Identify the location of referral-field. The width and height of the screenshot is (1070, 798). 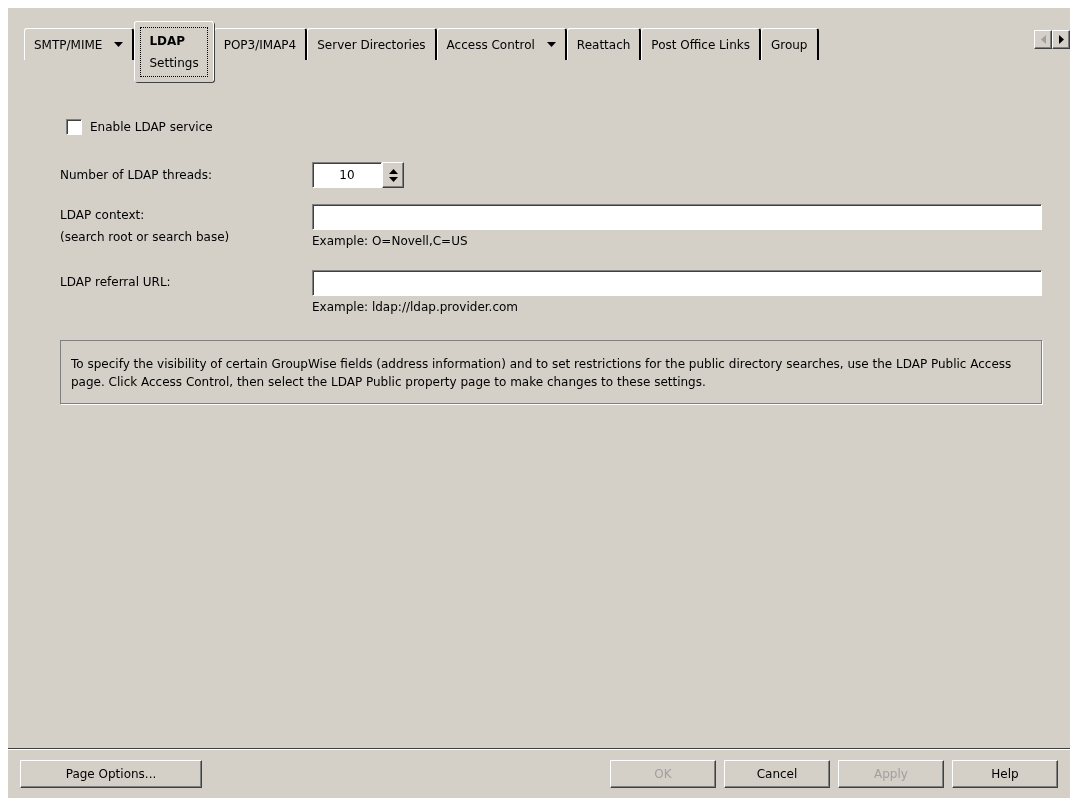
(677, 283).